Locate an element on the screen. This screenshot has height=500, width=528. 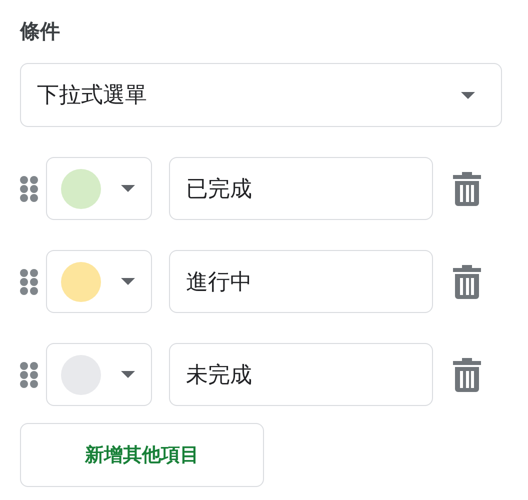
section-label: 條件 is located at coordinates (40, 31).